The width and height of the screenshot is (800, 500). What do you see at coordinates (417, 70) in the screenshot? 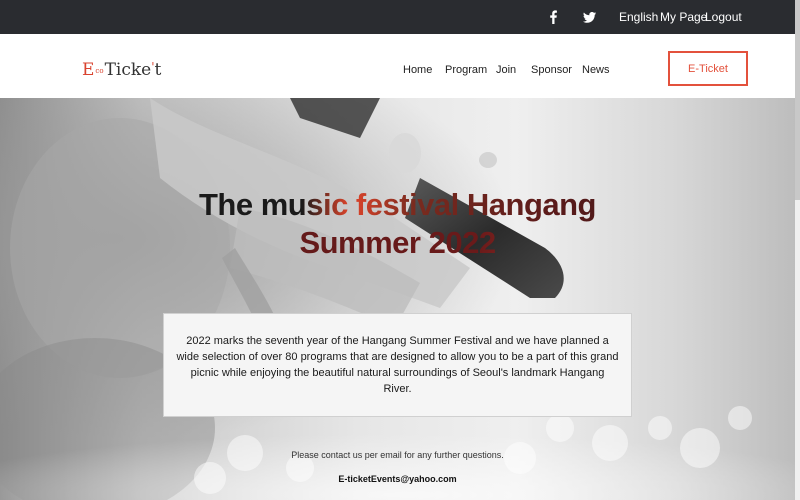
I see `nav-home: Home` at bounding box center [417, 70].